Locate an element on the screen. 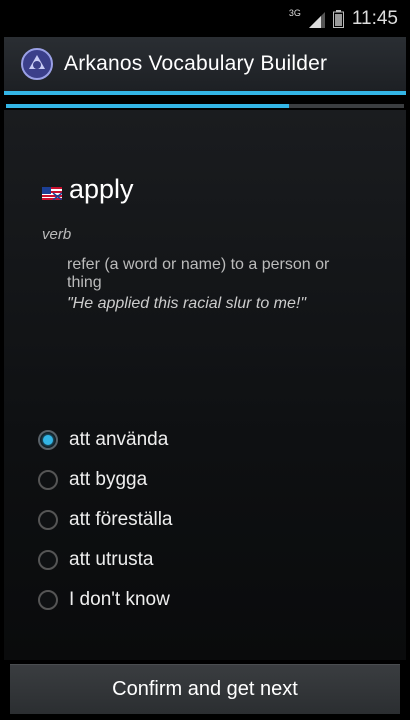  progress-bar is located at coordinates (205, 106).